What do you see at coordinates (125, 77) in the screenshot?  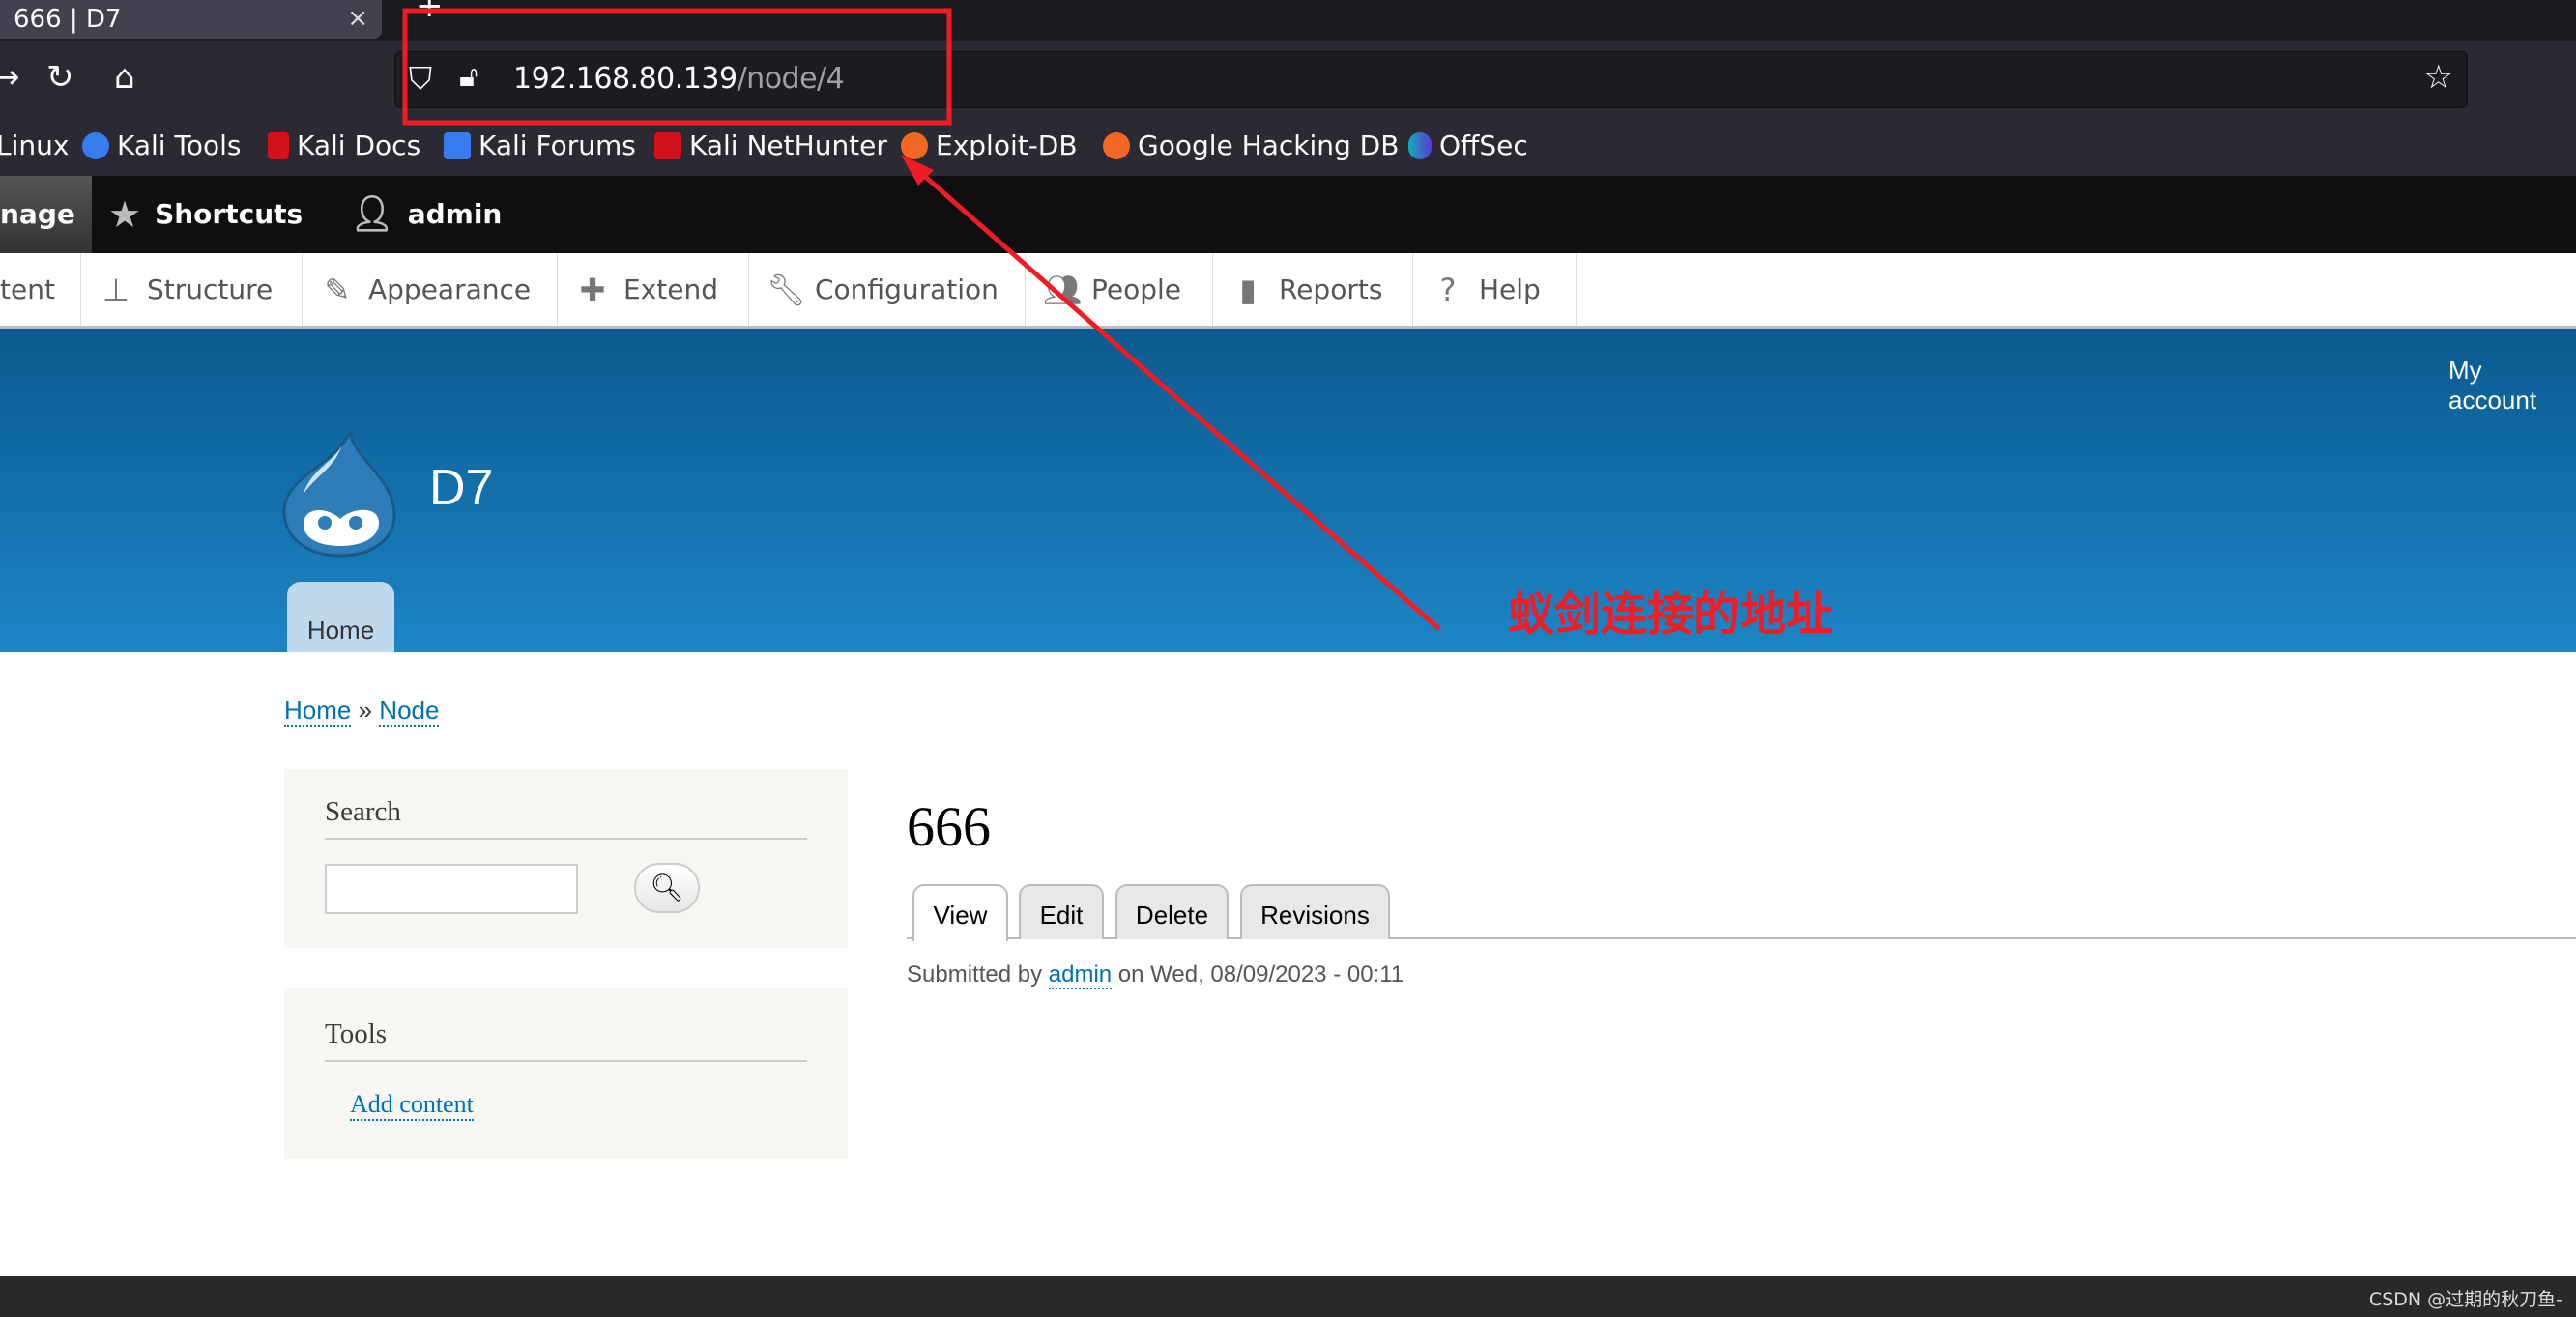 I see `home-icon: ⌂` at bounding box center [125, 77].